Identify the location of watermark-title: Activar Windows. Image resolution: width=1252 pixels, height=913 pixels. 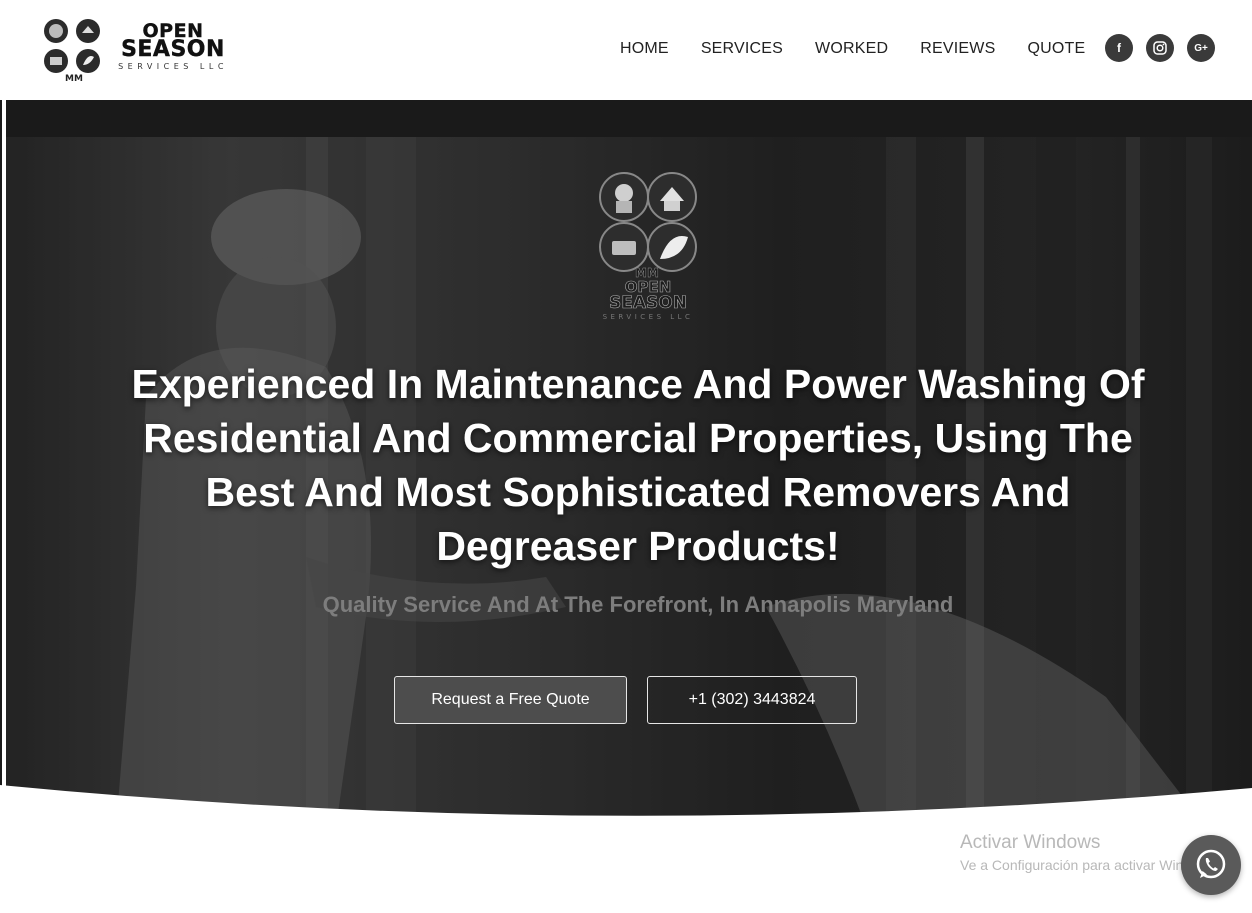
(1030, 842).